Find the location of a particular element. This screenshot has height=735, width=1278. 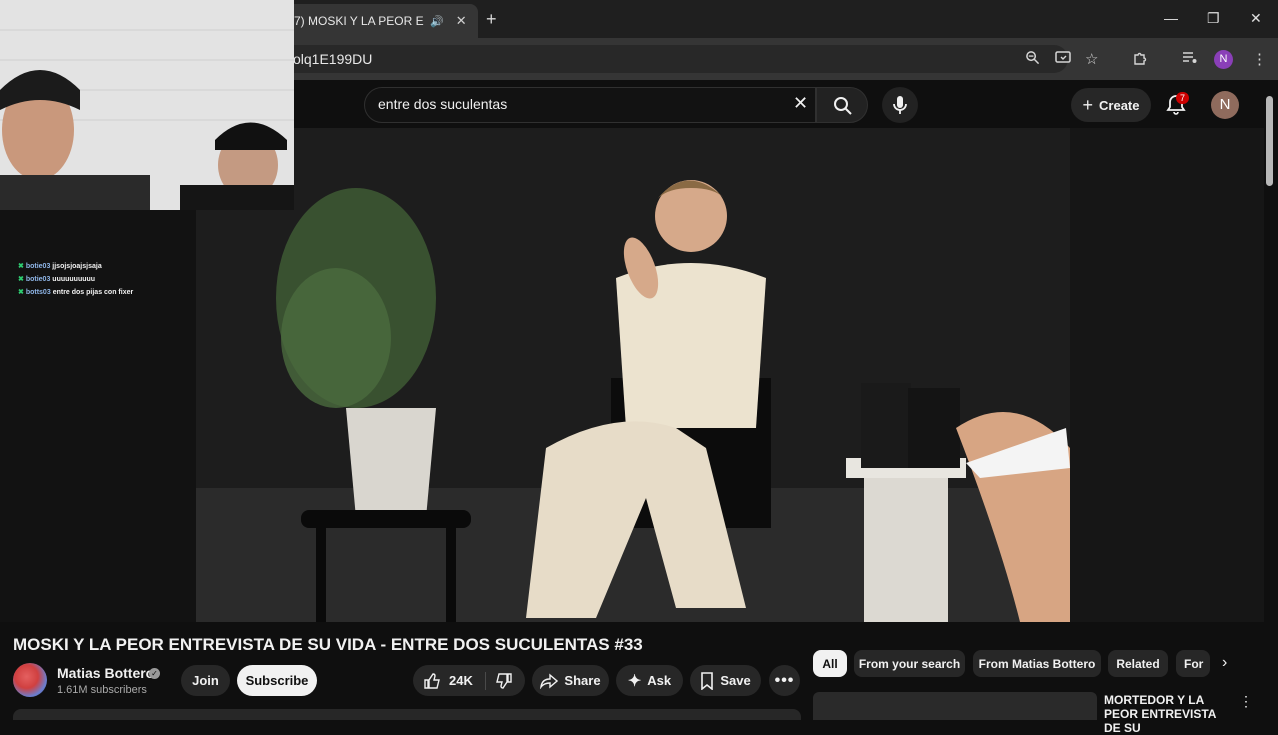

description-box is located at coordinates (407, 714).